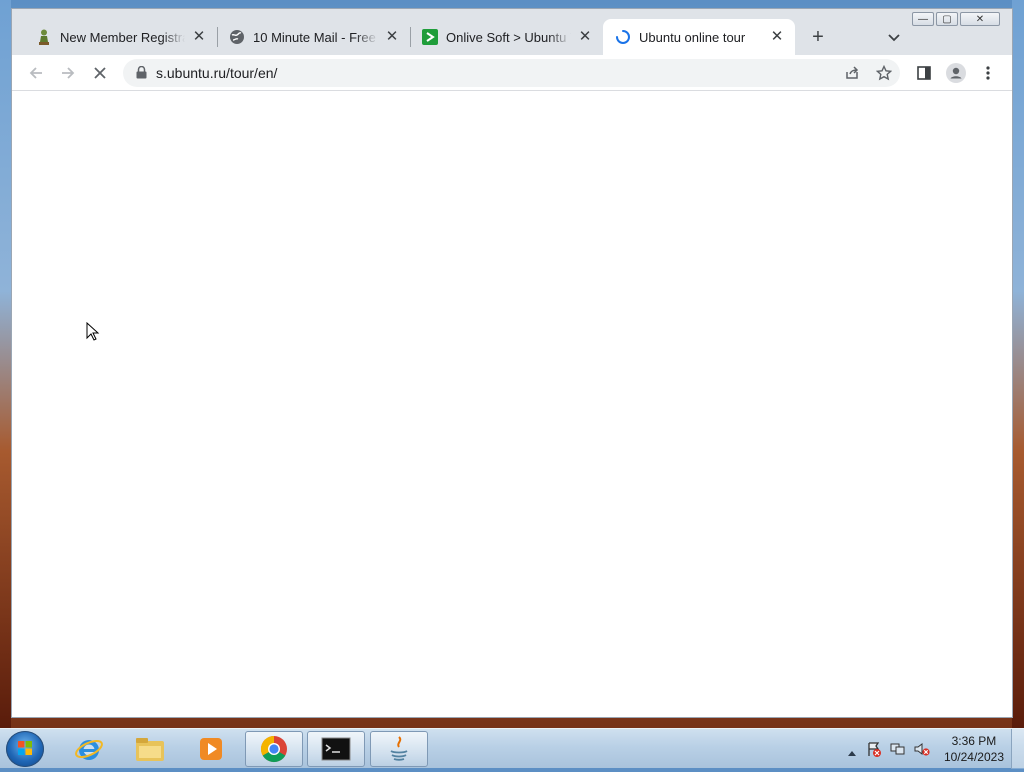 The width and height of the screenshot is (1024, 772). I want to click on windows-logo-icon, so click(25, 748).